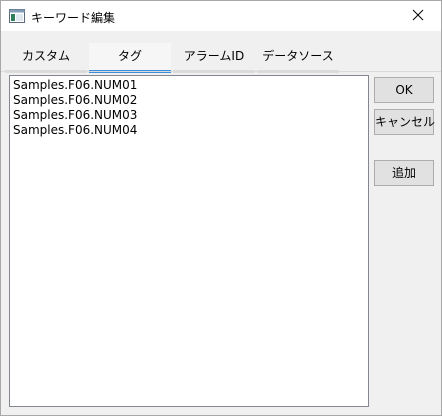 This screenshot has height=416, width=442. Describe the element at coordinates (221, 16) in the screenshot. I see `title-bar: キーワード編集` at that location.